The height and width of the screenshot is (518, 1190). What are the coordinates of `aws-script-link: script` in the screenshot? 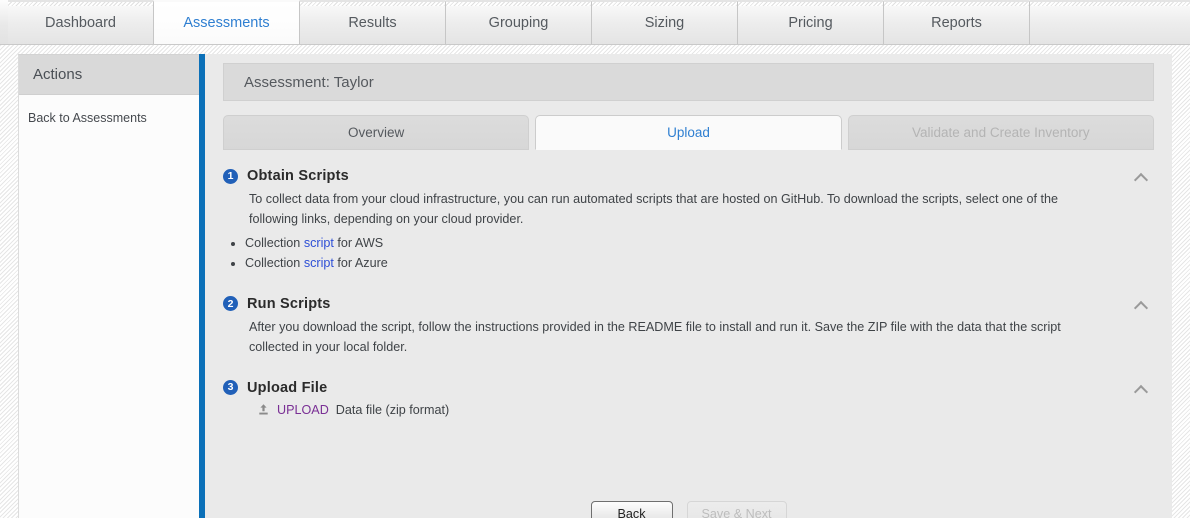 It's located at (319, 243).